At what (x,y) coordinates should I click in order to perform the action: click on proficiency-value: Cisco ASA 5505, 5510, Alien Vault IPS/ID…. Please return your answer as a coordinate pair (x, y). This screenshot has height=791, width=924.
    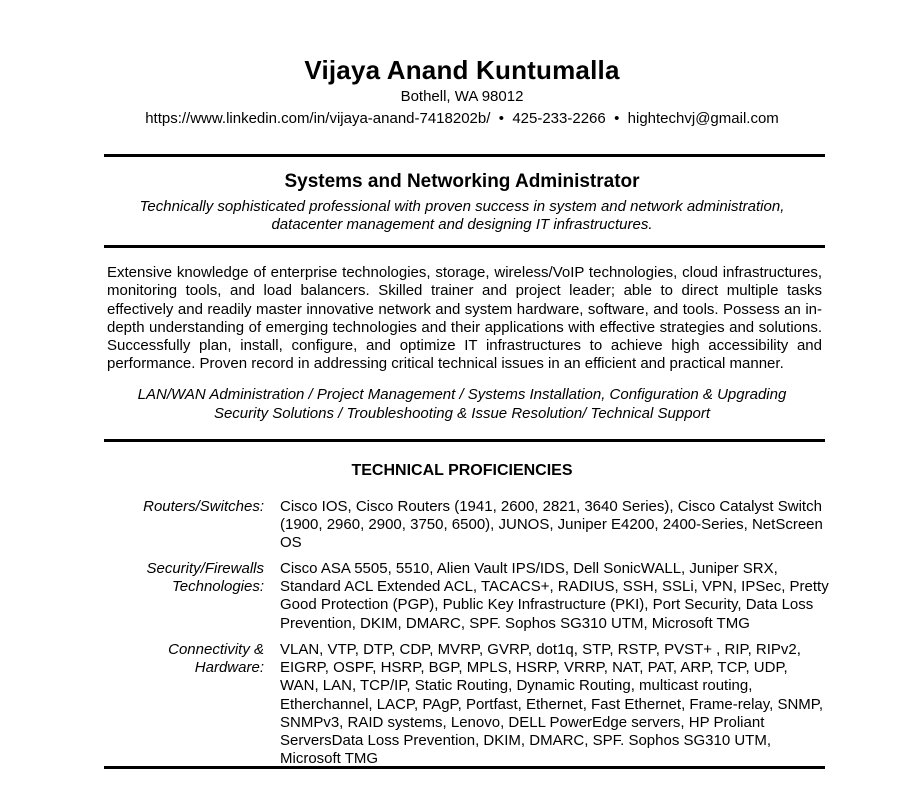
    Looking at the image, I should click on (554, 596).